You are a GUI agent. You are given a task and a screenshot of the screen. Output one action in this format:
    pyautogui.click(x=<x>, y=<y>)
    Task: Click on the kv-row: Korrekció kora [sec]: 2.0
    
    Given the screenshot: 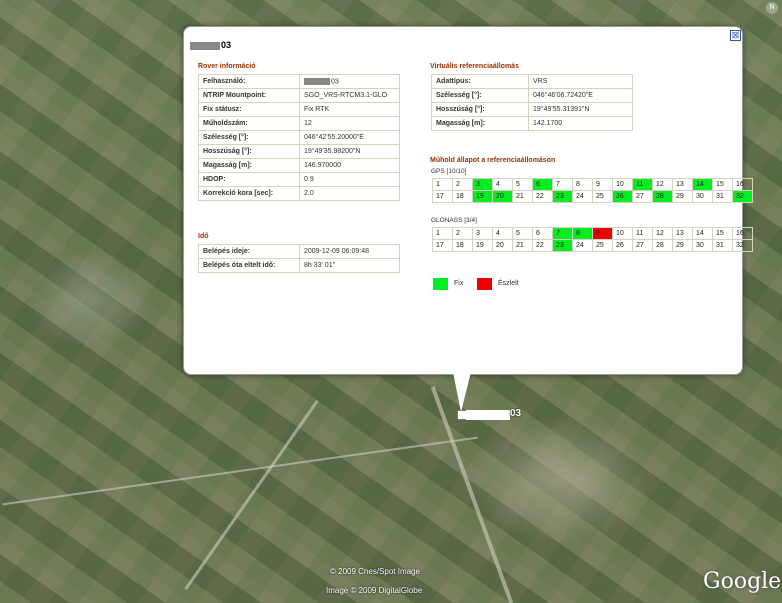 What is the action you would take?
    pyautogui.click(x=299, y=193)
    